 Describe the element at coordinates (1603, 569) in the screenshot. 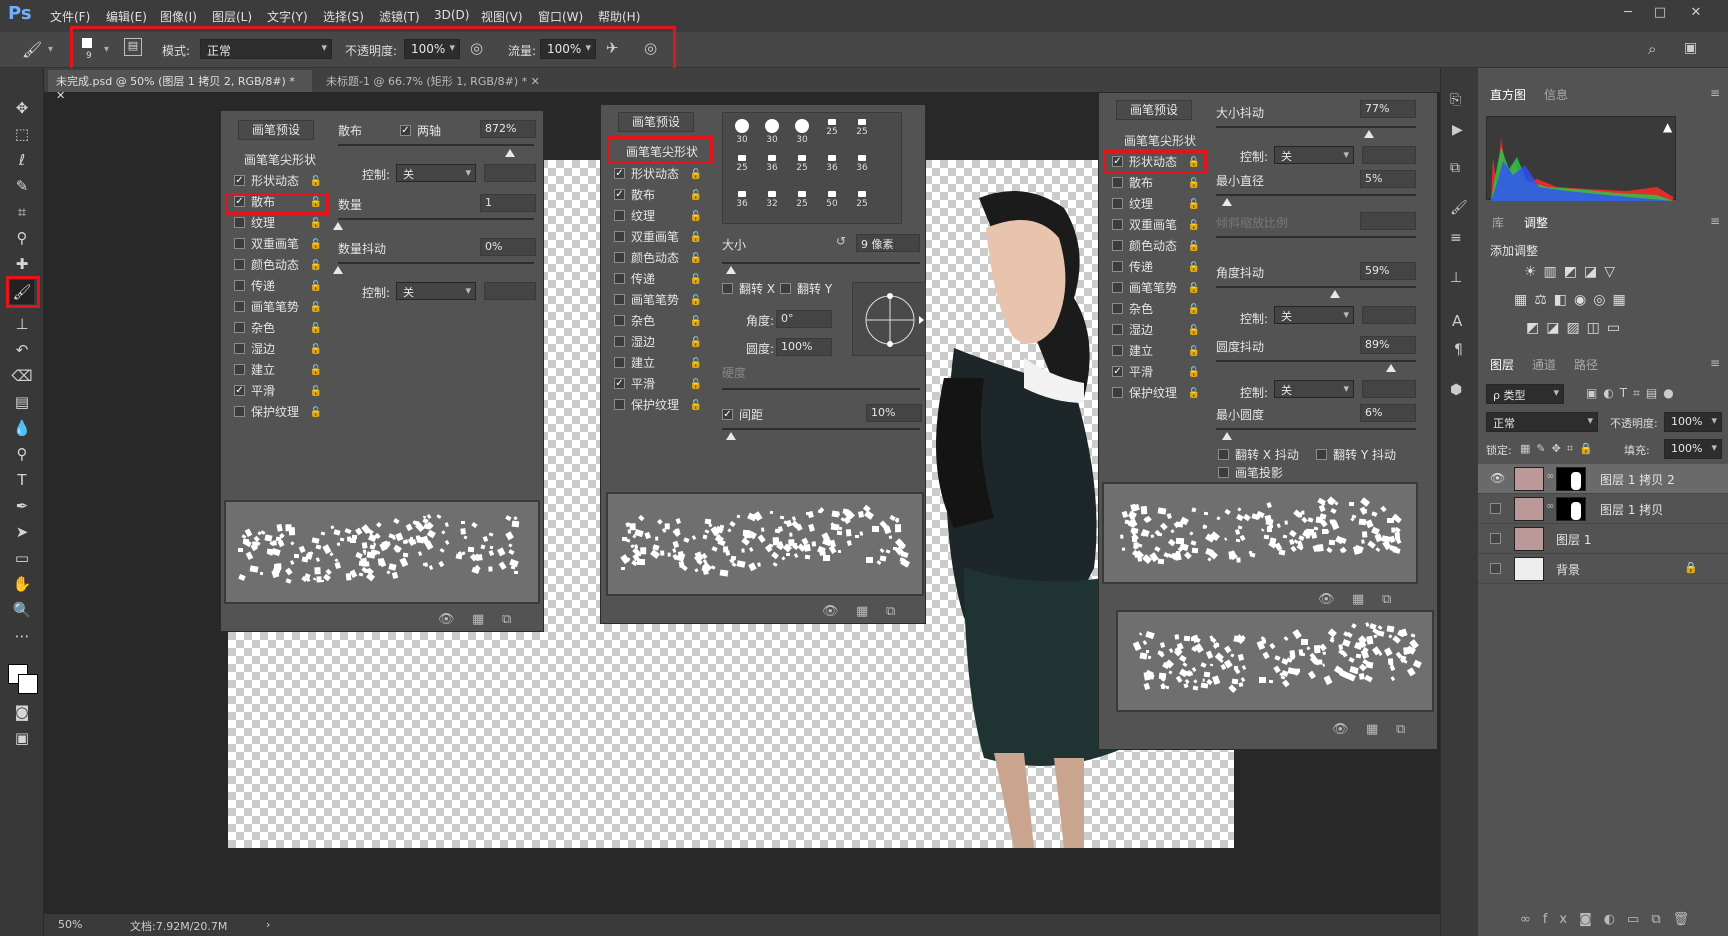

I see `layer-row: 背景 🔒` at that location.